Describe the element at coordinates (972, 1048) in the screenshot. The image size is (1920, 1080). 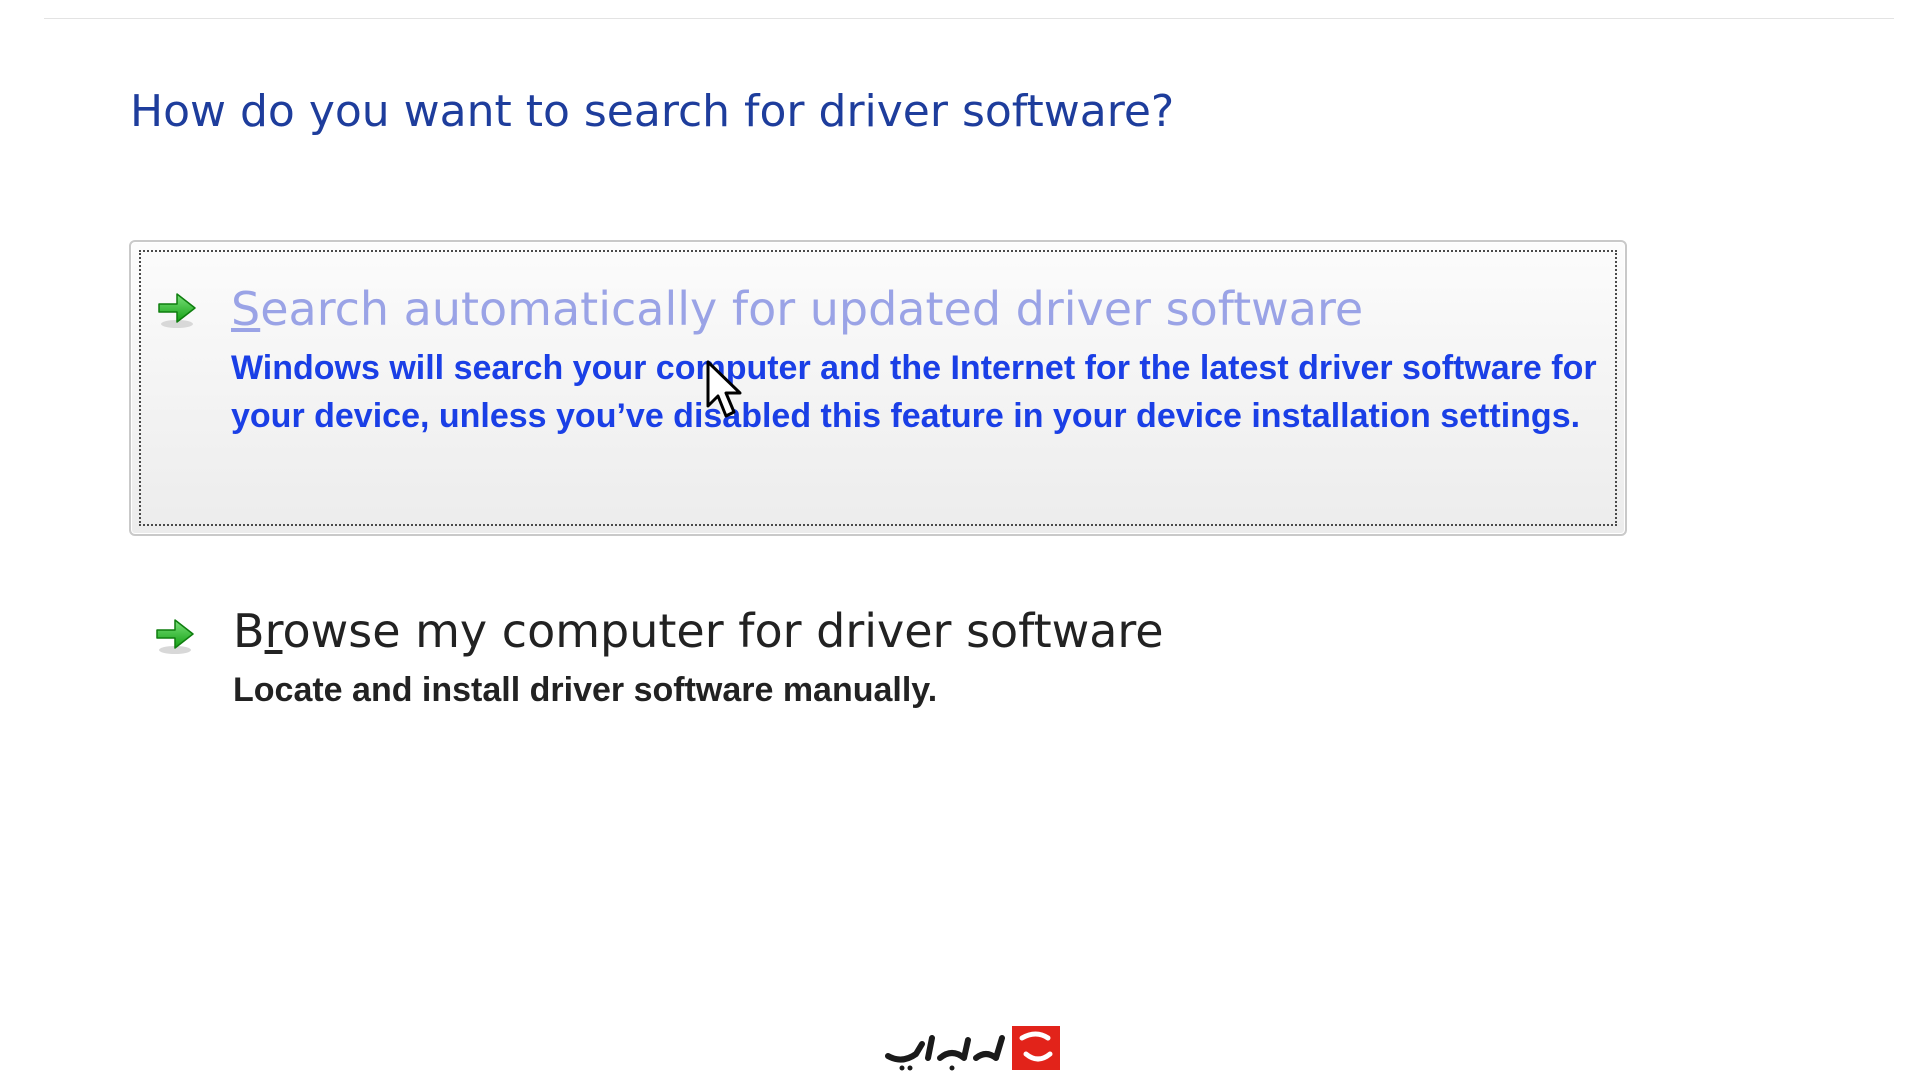
I see `watermark-logo` at that location.